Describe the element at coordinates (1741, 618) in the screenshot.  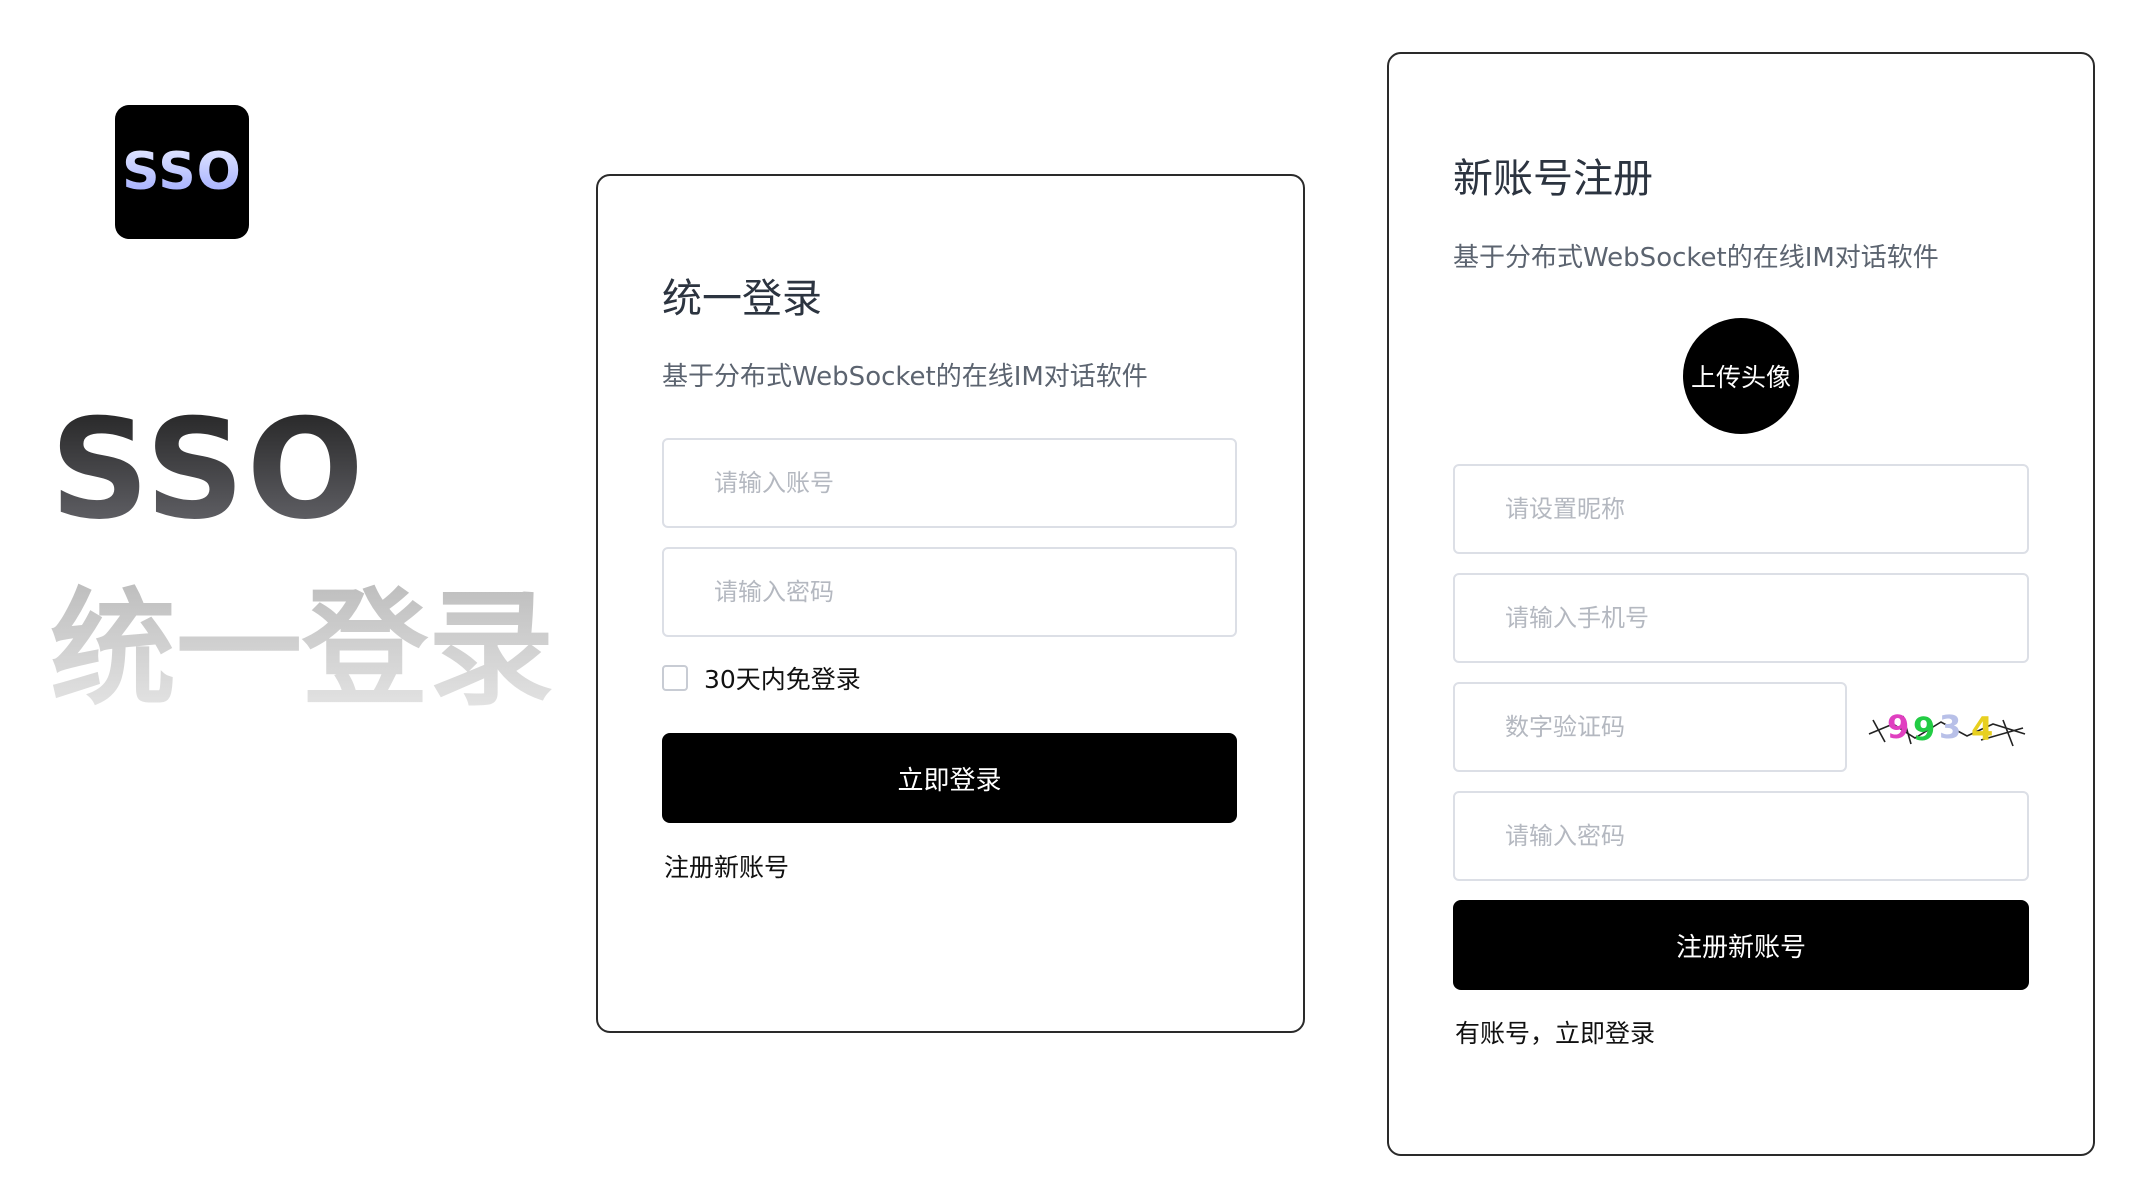
I see `phone-input` at that location.